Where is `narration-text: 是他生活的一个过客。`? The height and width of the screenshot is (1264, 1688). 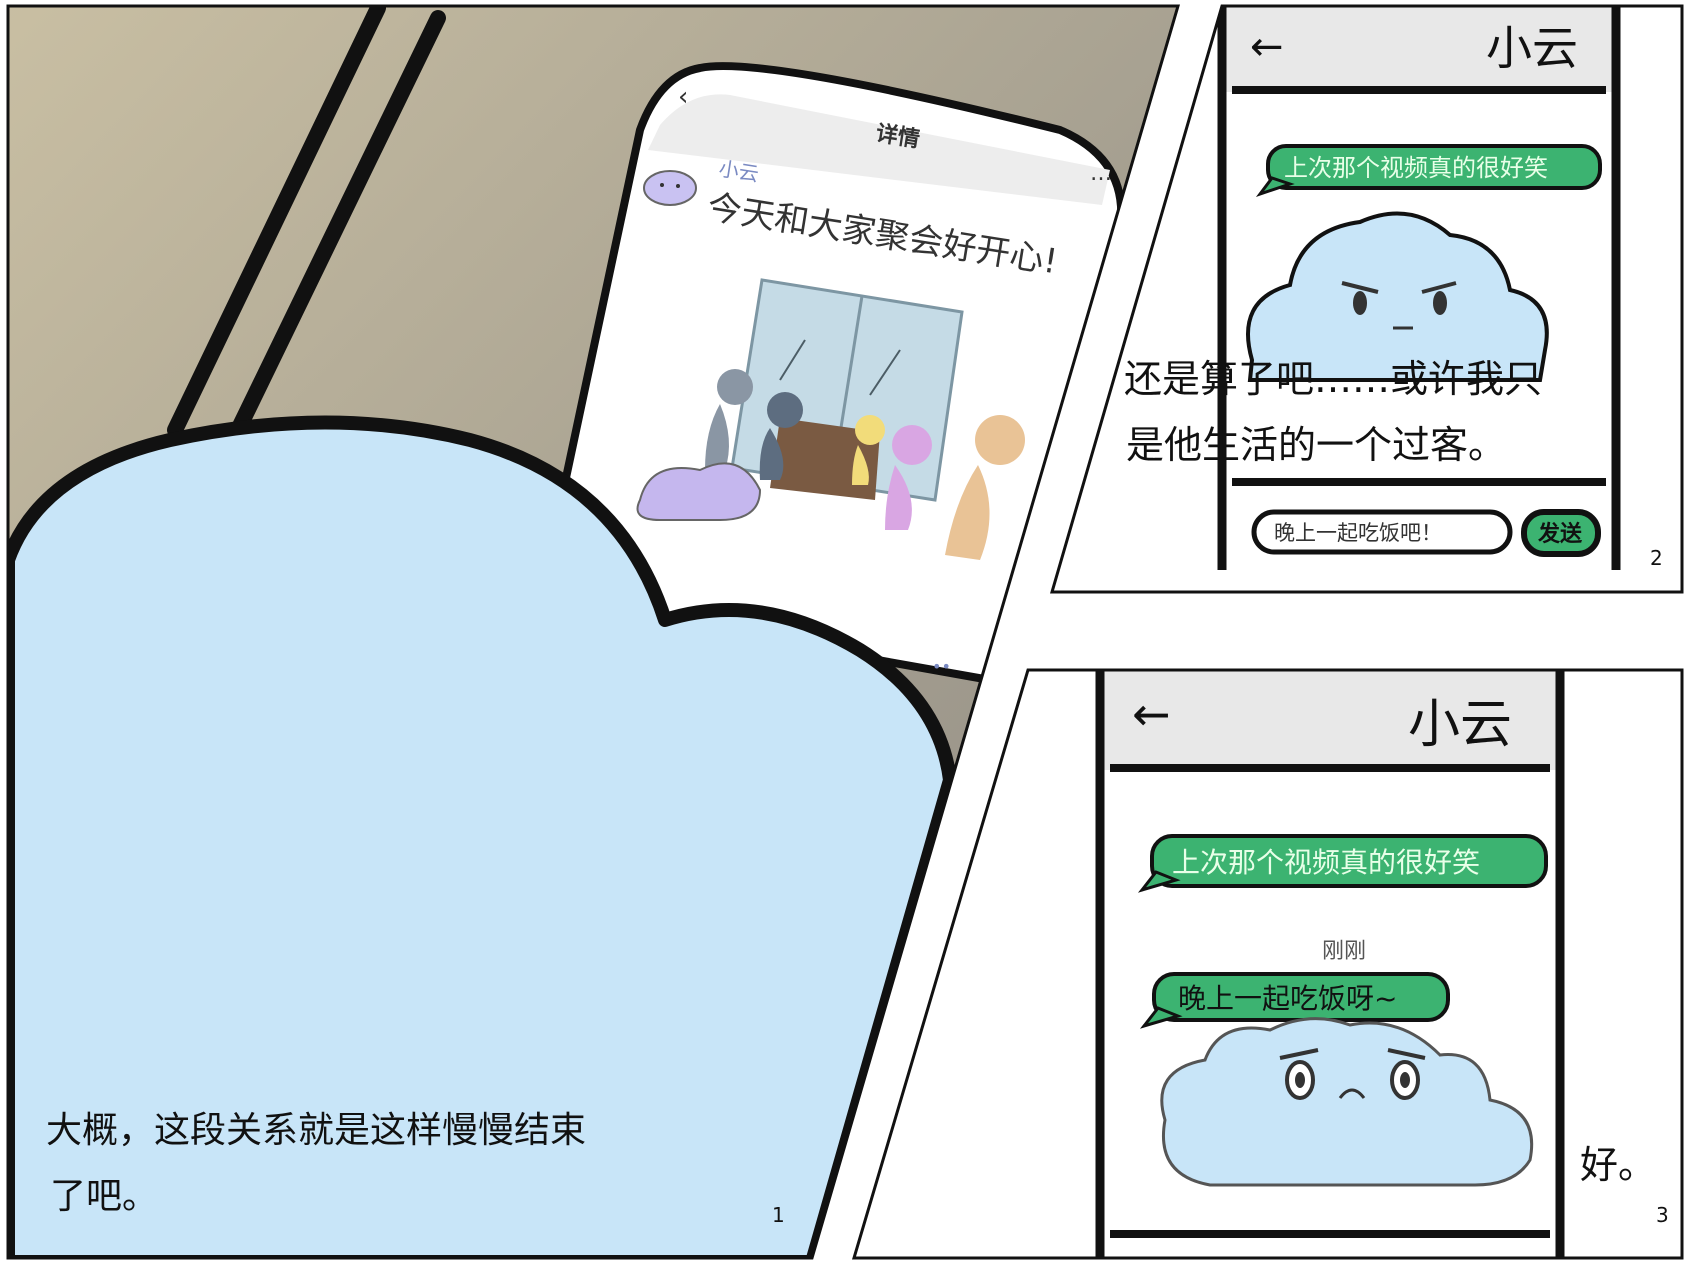 narration-text: 是他生活的一个过客。 is located at coordinates (1316, 445).